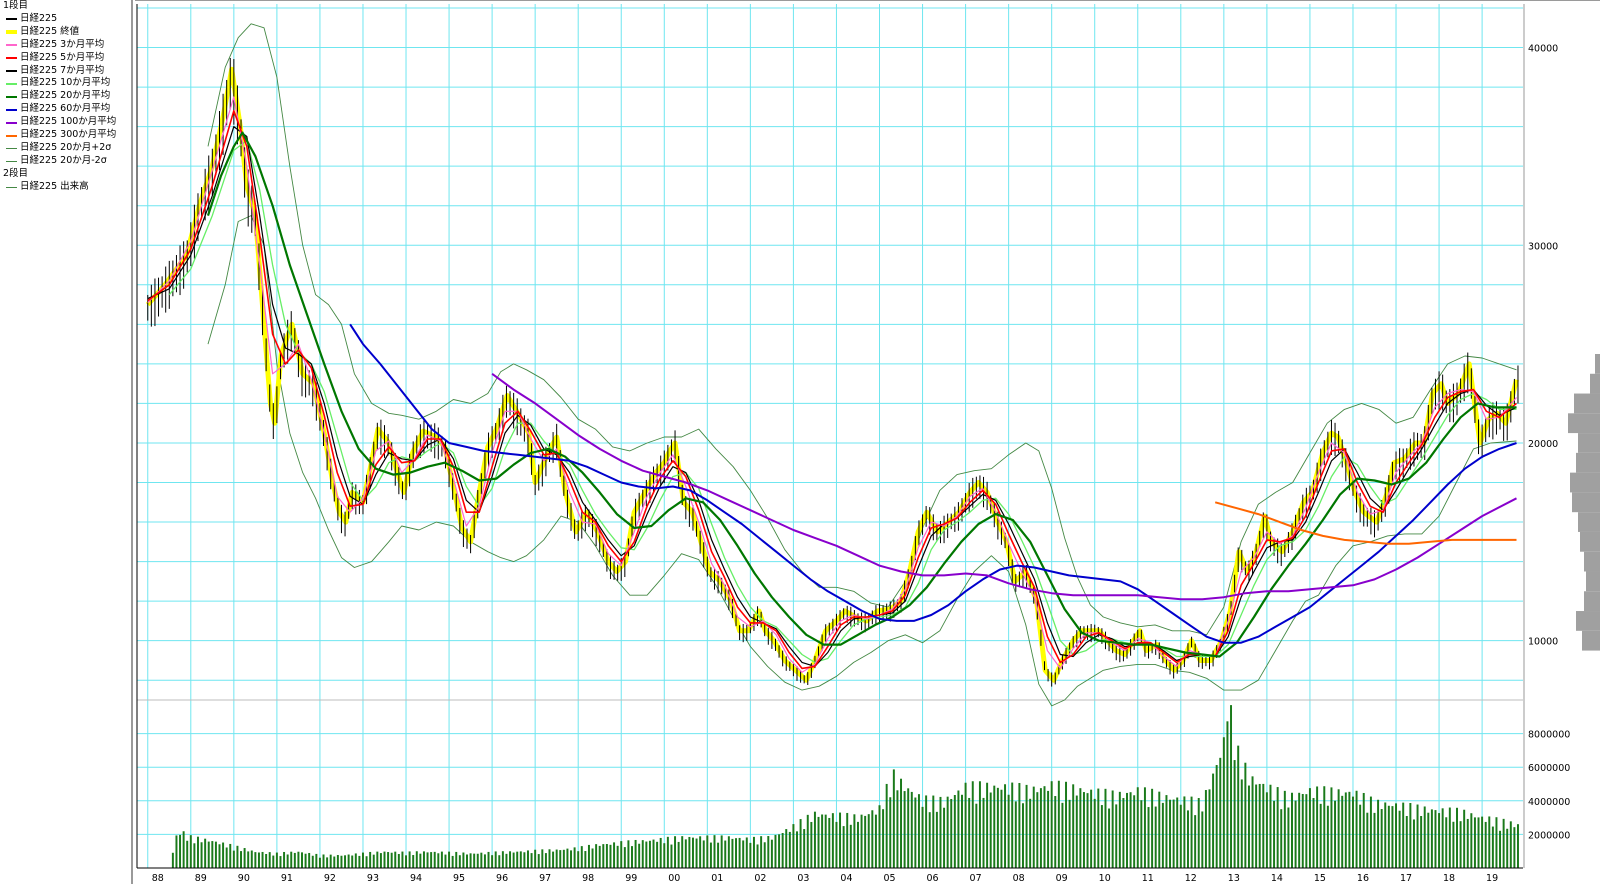 The height and width of the screenshot is (884, 1600). What do you see at coordinates (588, 878) in the screenshot?
I see `x-tick-label: 98` at bounding box center [588, 878].